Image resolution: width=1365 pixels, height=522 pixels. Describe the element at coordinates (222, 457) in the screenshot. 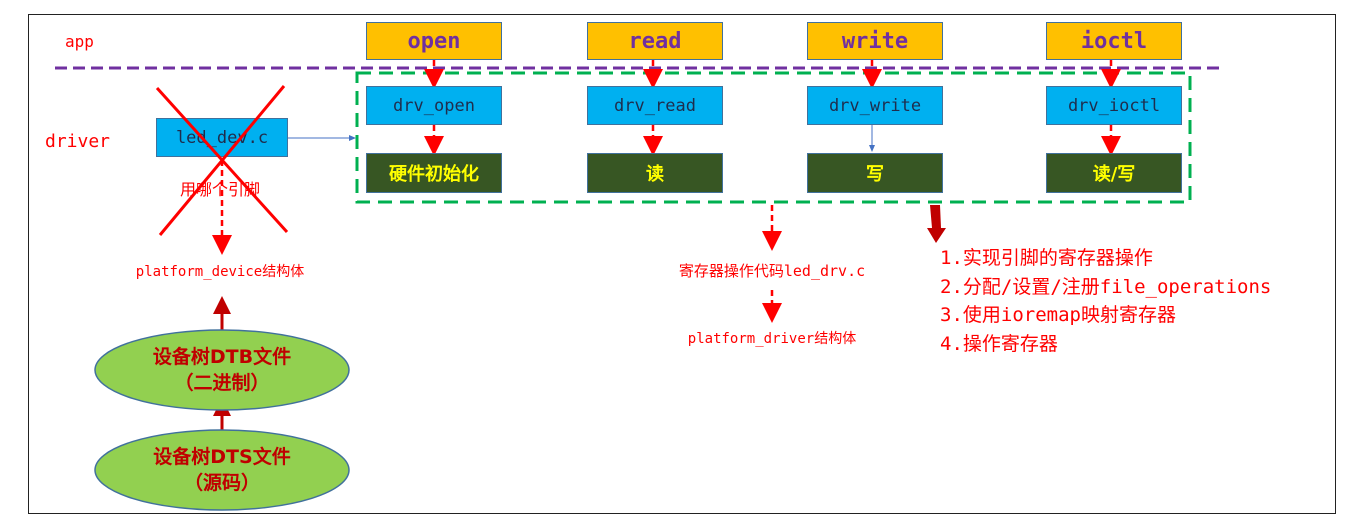

I see `dts-title: 设备树DTS文件` at that location.